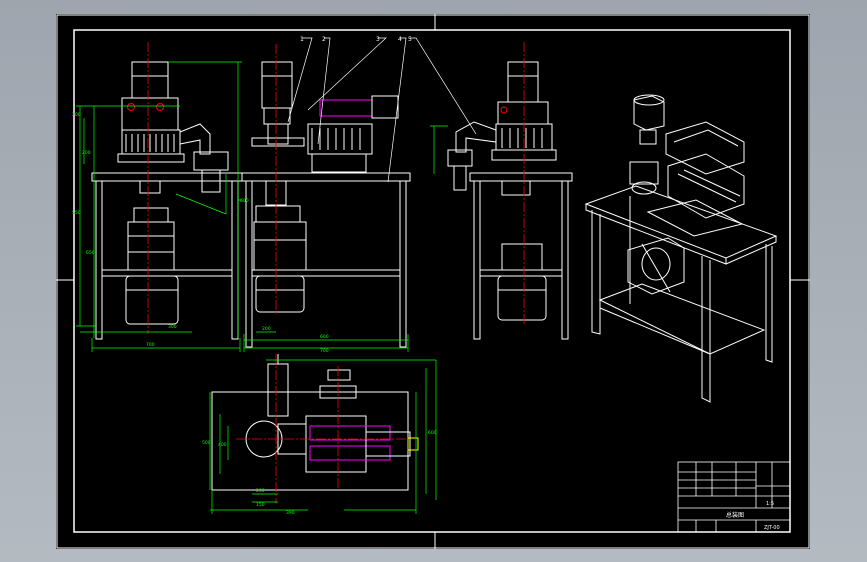 Image resolution: width=867 pixels, height=562 pixels. I want to click on dim-label: 390, so click(290, 513).